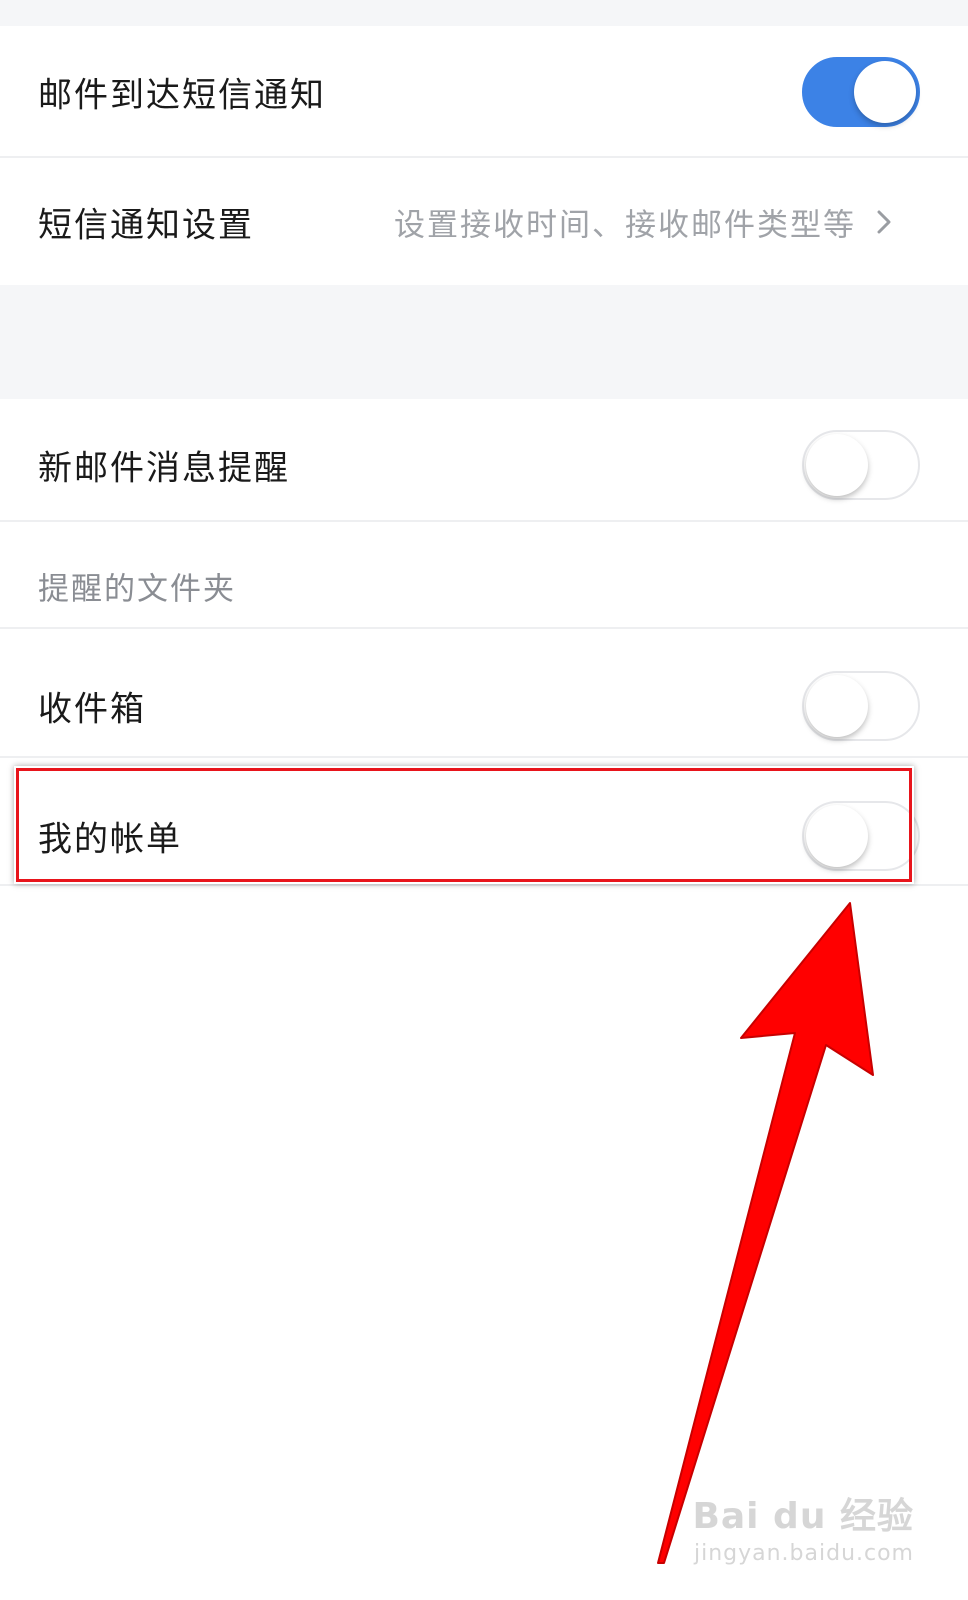 The height and width of the screenshot is (1600, 968). I want to click on folders-header-label: 提醒的文件夹, so click(137, 589).